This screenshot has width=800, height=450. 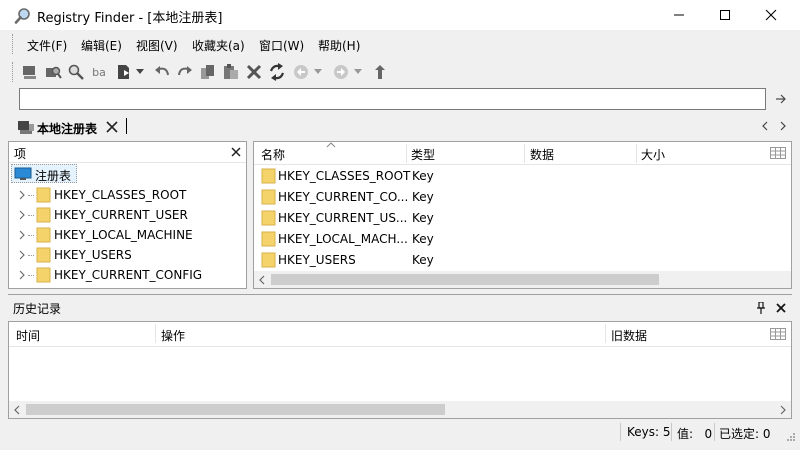 I want to click on column-header-data: 数据, so click(x=542, y=154).